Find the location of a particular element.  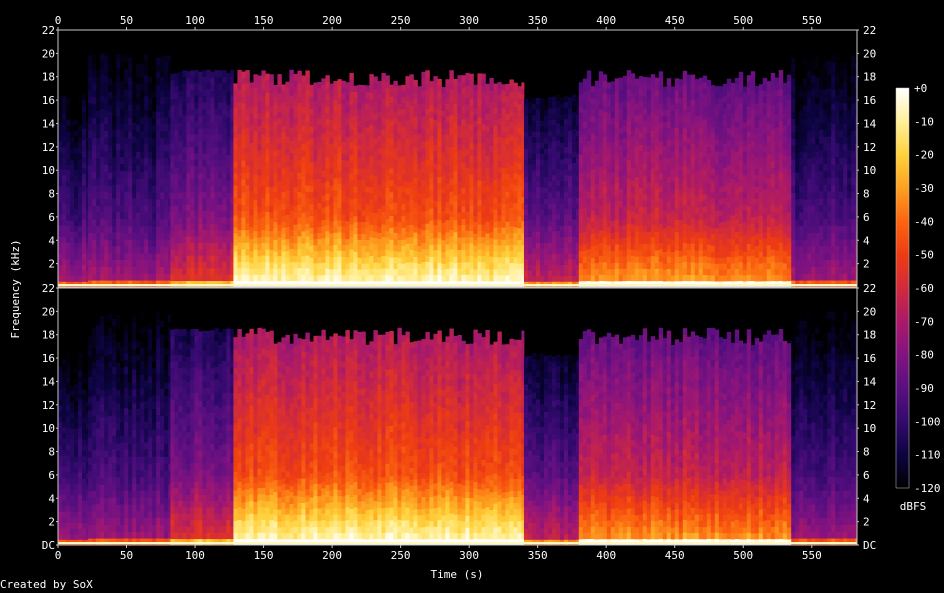

colorbar-tick-label: -120 is located at coordinates (927, 488).